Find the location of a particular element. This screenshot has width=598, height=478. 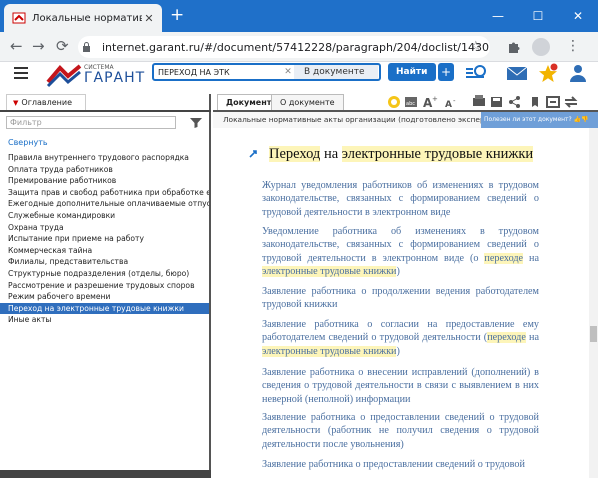

document-useful-feedback: Полезен ли этот документ? 👍👎 is located at coordinates (539, 120).